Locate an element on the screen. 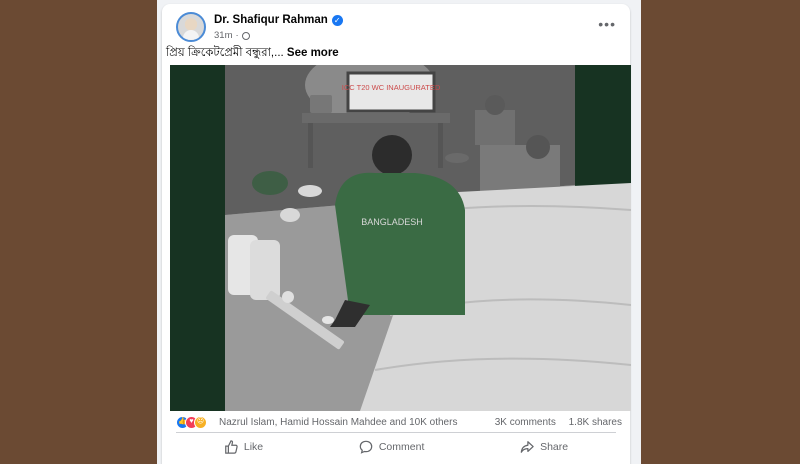 This screenshot has width=800, height=464. jersey-text: BANGLADESH is located at coordinates (392, 222).